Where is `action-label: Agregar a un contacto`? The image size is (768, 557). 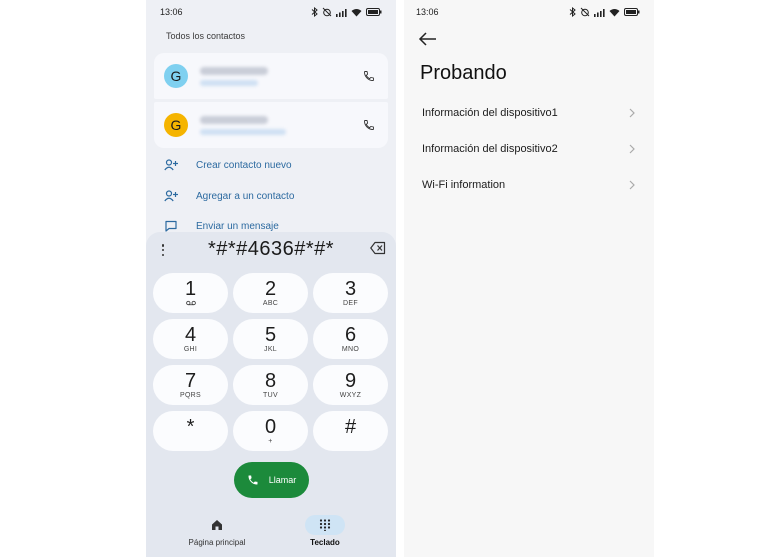 action-label: Agregar a un contacto is located at coordinates (245, 196).